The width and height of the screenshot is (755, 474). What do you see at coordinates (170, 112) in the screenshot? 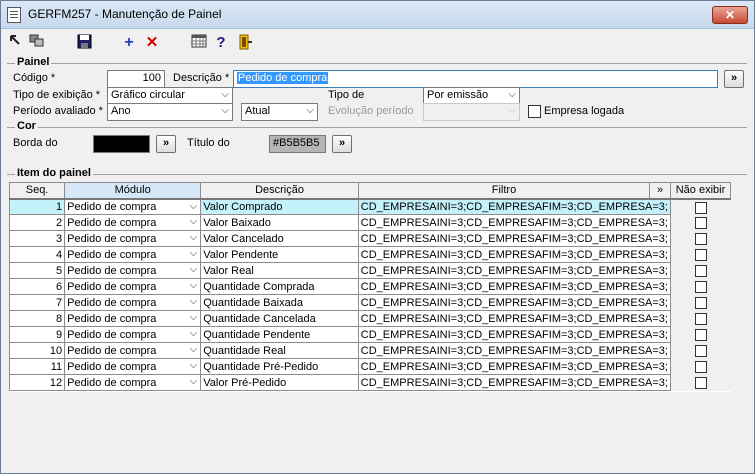
I see `periodo-select: Ano ⌵` at bounding box center [170, 112].